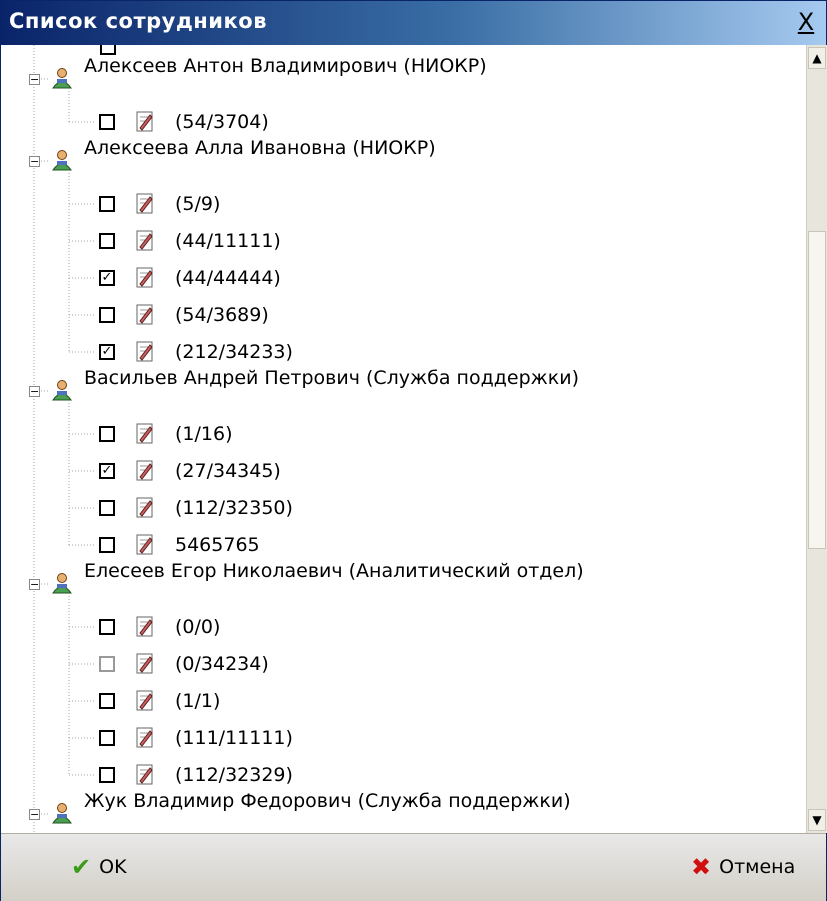  What do you see at coordinates (197, 701) in the screenshot?
I see `item-label: (1/1)` at bounding box center [197, 701].